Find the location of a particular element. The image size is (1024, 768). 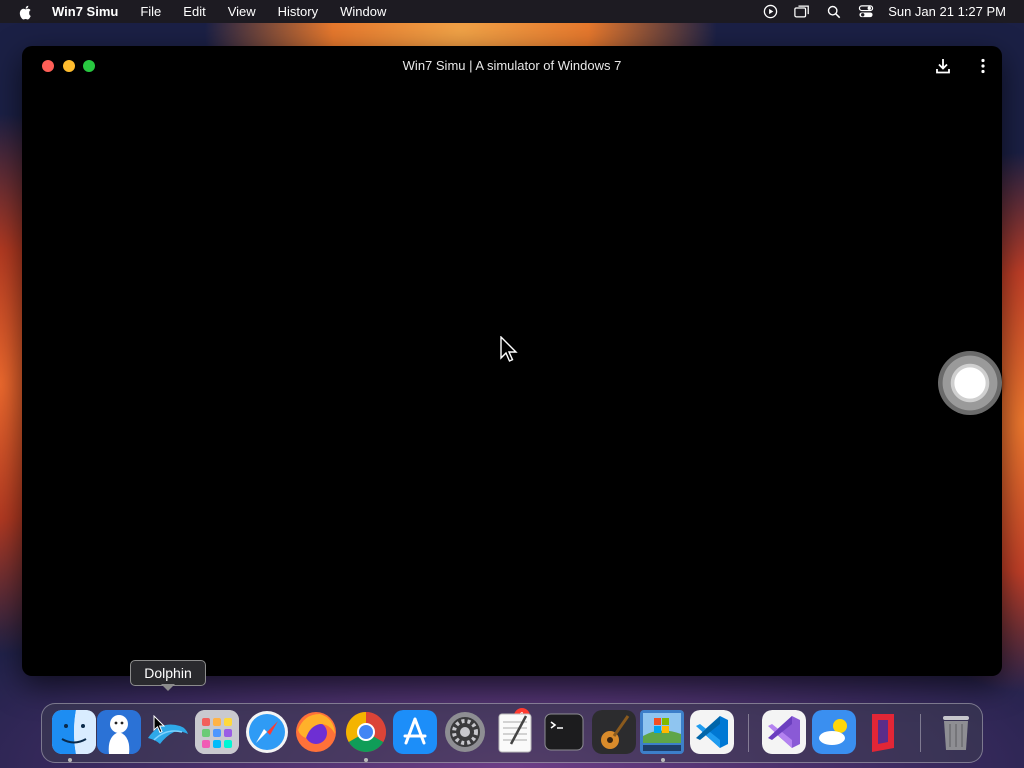

window-title: Win7 Simu | A simulator of Windows 7 is located at coordinates (512, 65).